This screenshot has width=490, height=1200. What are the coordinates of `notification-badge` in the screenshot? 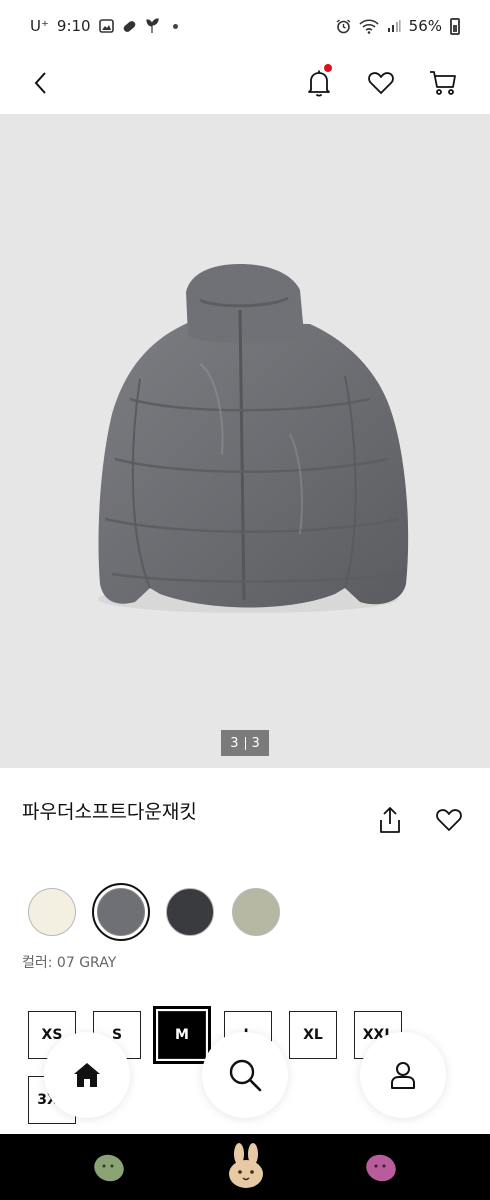 It's located at (328, 68).